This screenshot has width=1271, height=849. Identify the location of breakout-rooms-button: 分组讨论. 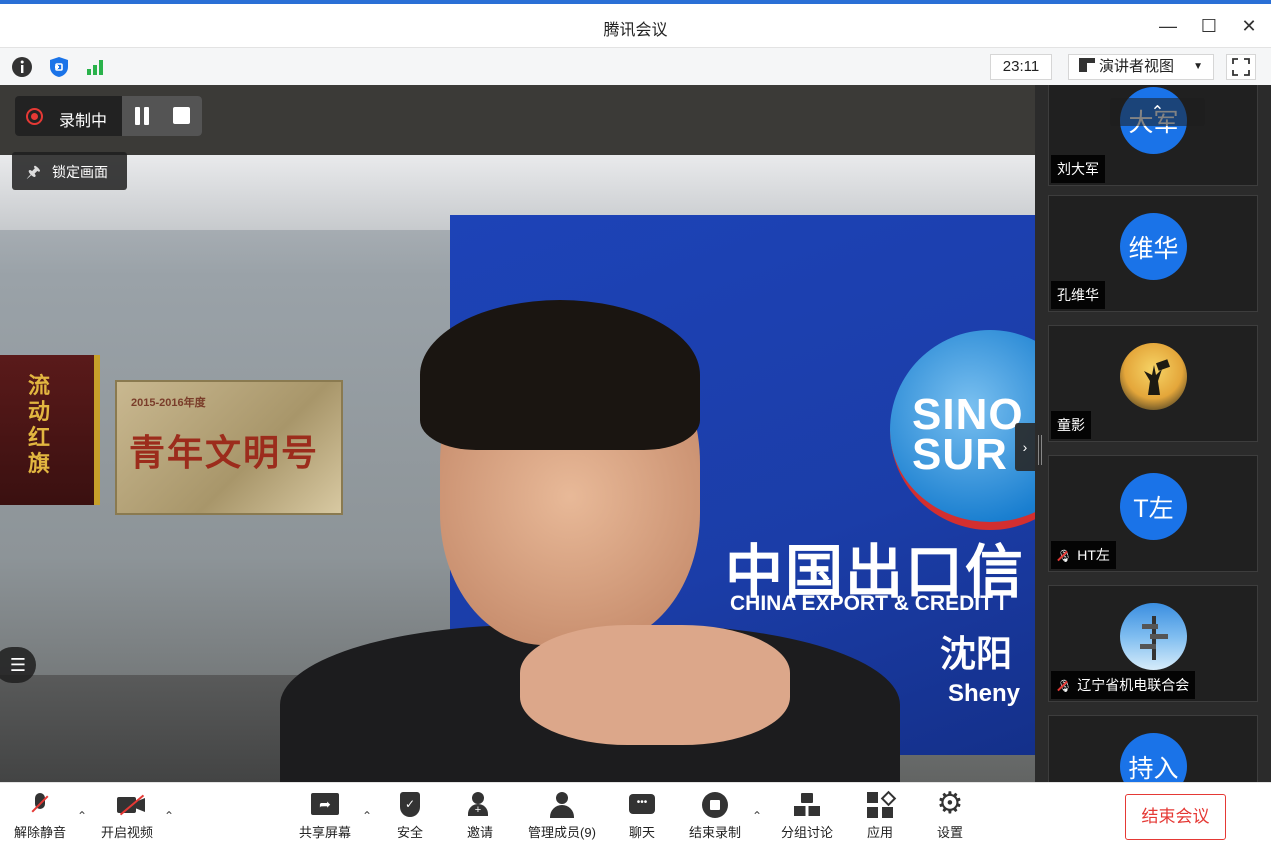
(807, 819).